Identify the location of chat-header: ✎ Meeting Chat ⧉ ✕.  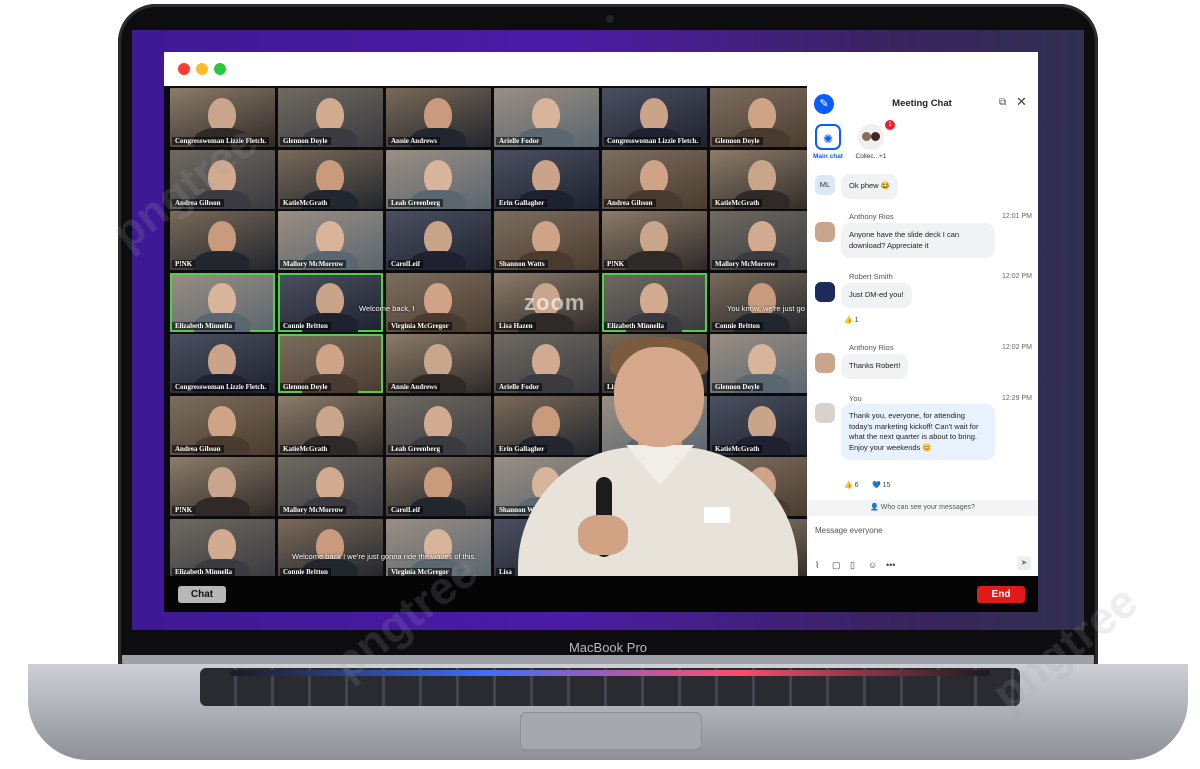
(922, 103).